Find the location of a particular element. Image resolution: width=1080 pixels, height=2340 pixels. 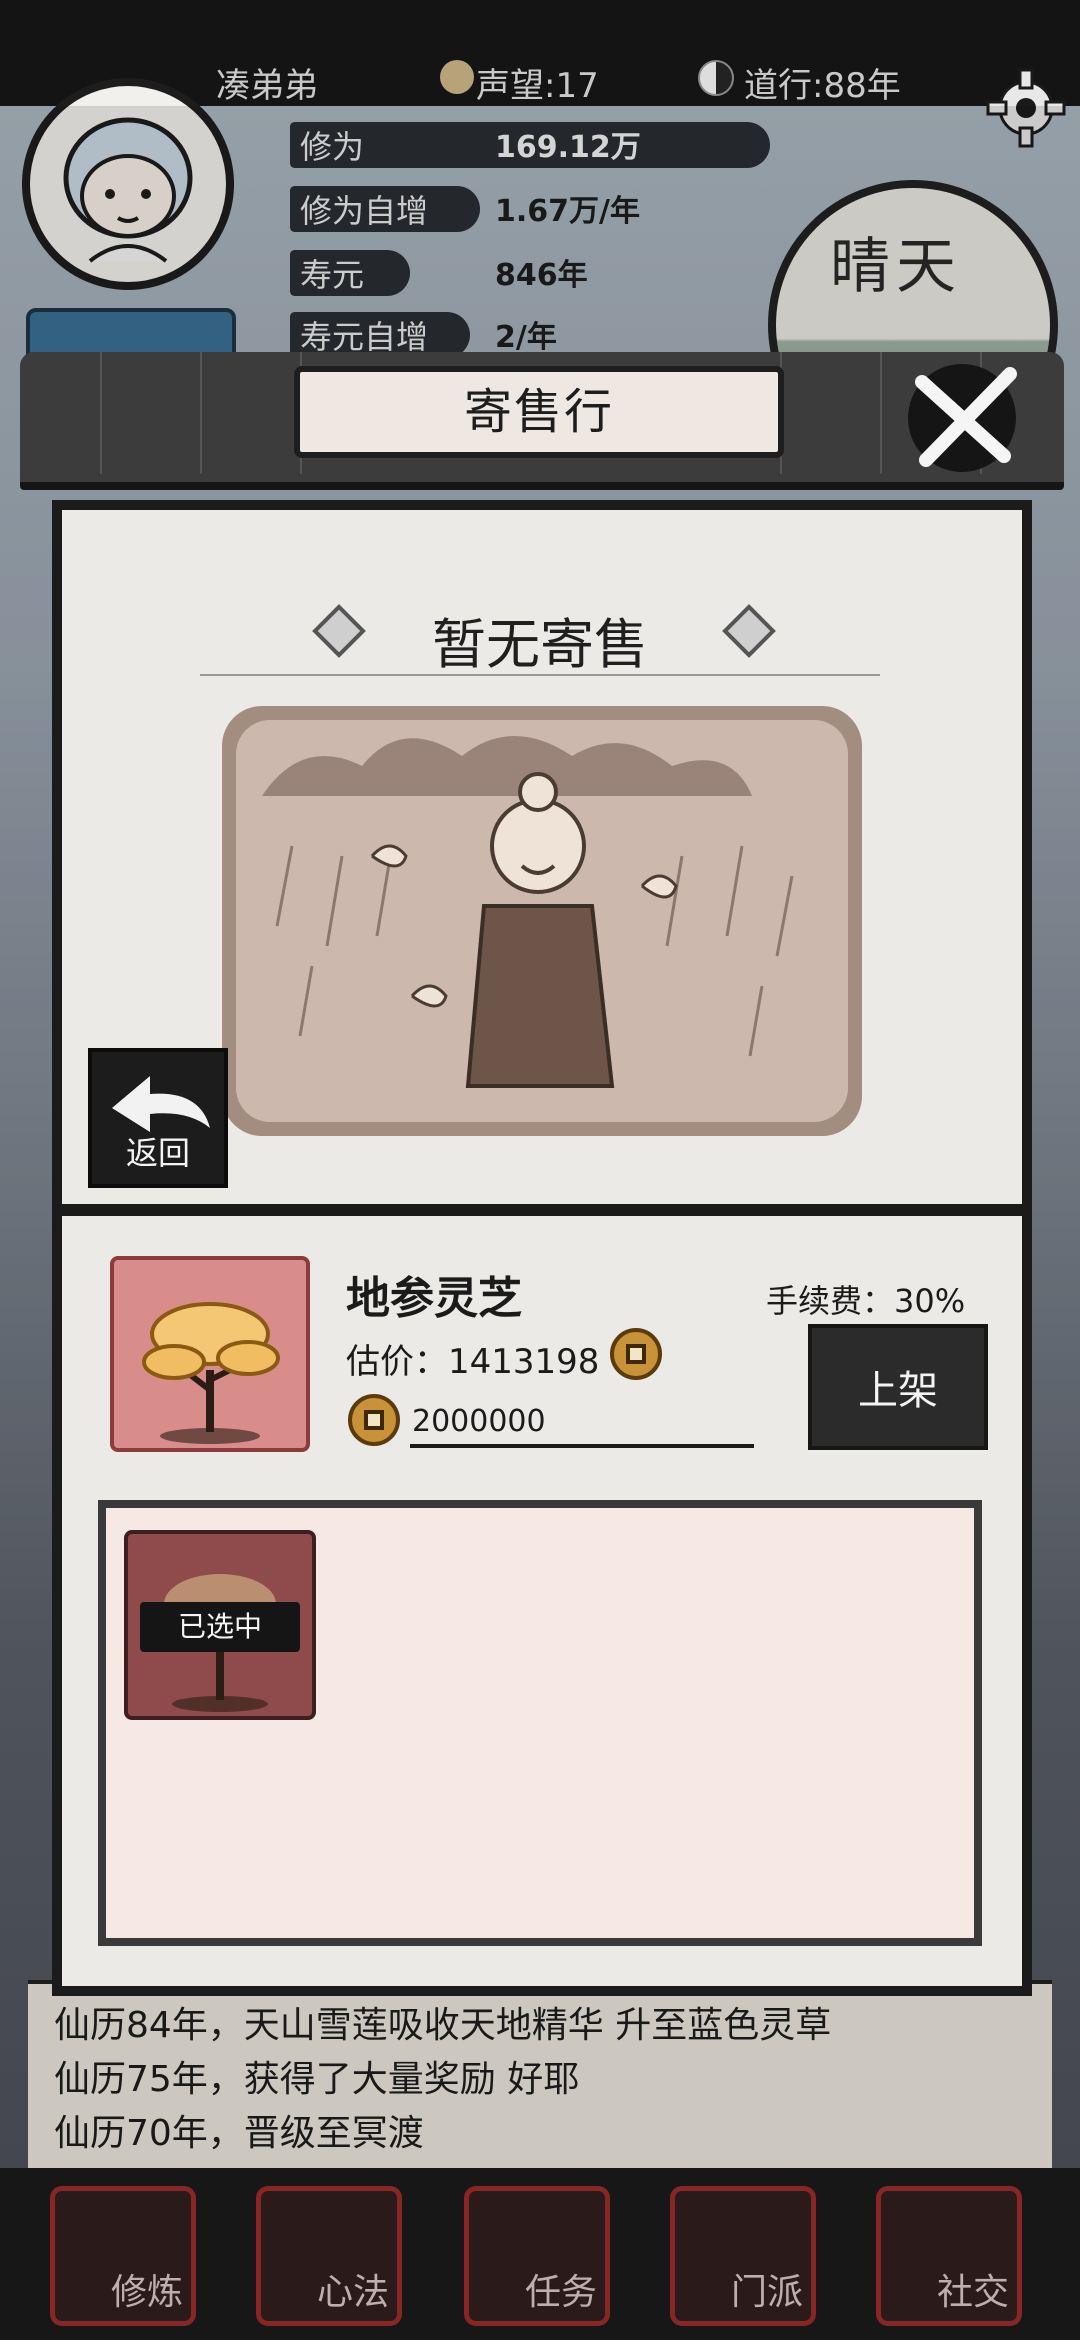

back-button: 返回 is located at coordinates (158, 1118).